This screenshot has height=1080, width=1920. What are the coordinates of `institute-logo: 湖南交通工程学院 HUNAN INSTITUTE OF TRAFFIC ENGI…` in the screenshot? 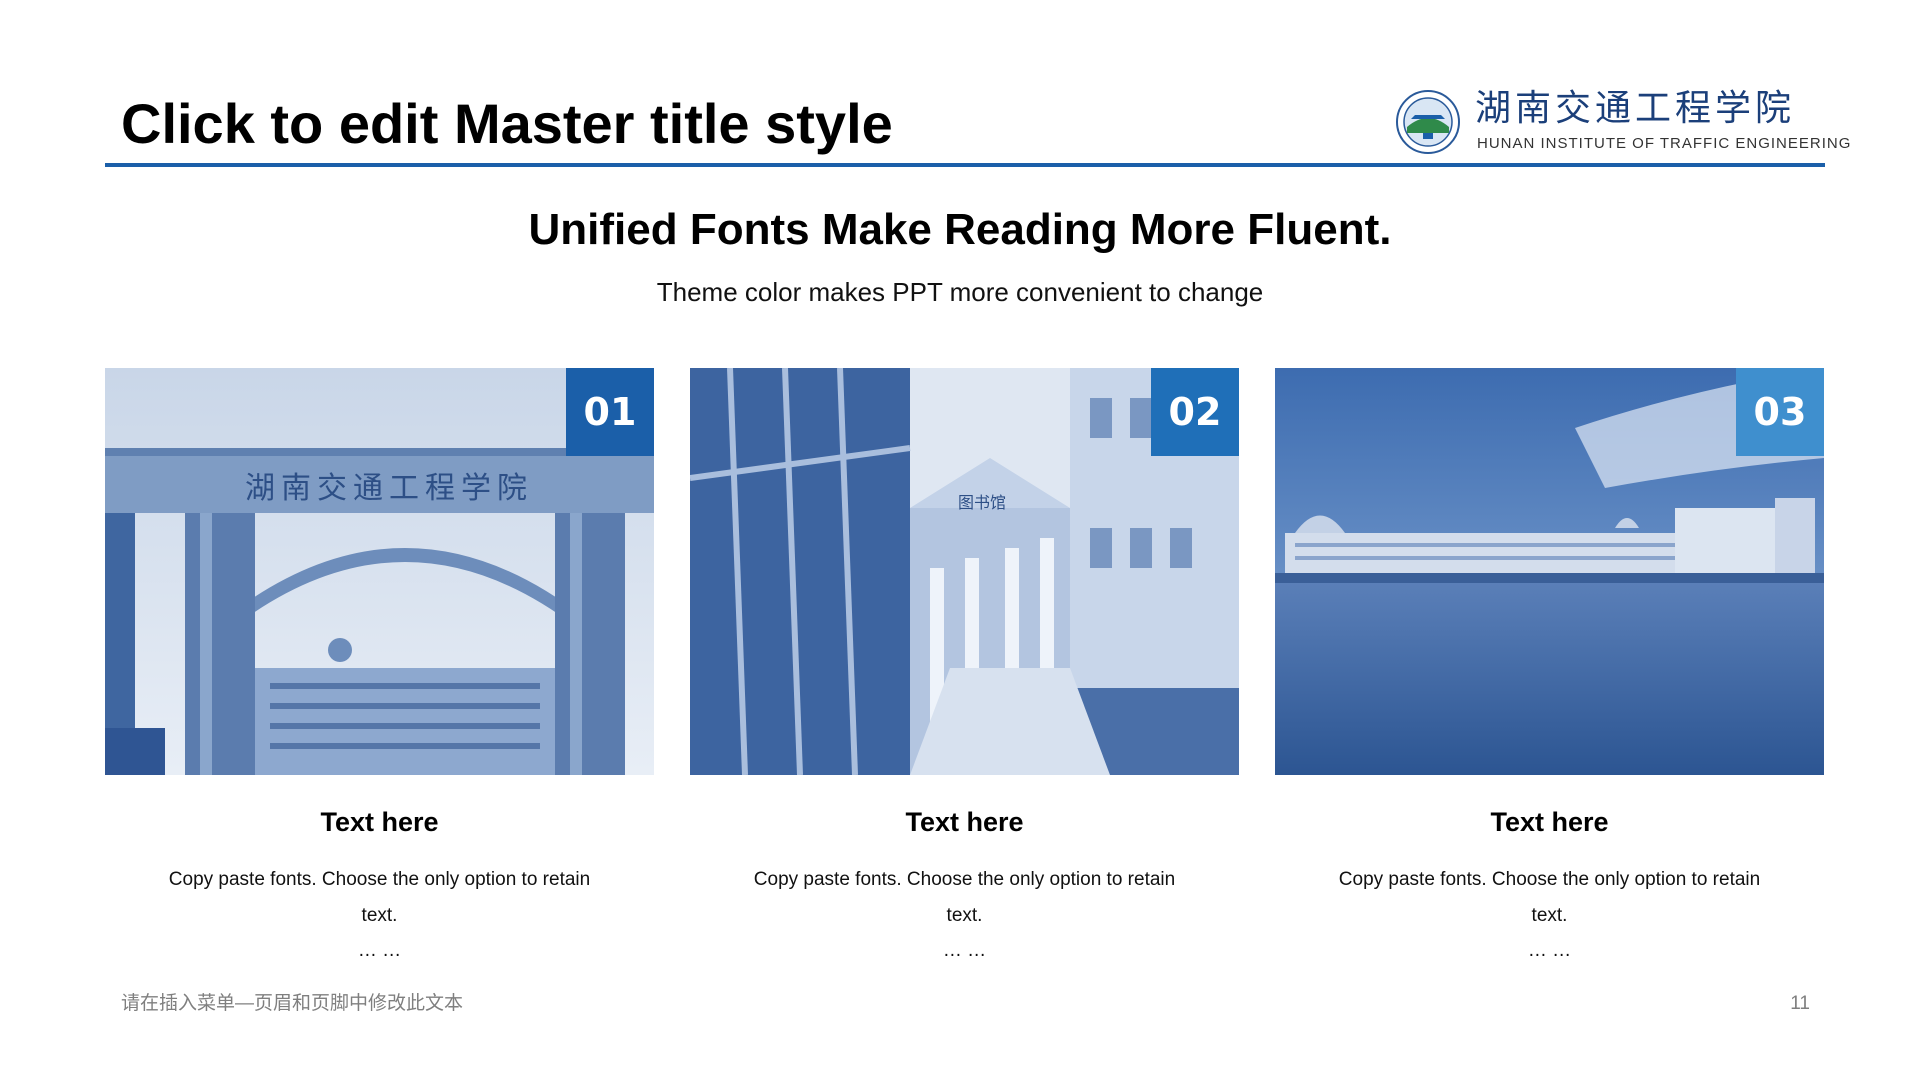 It's located at (1622, 122).